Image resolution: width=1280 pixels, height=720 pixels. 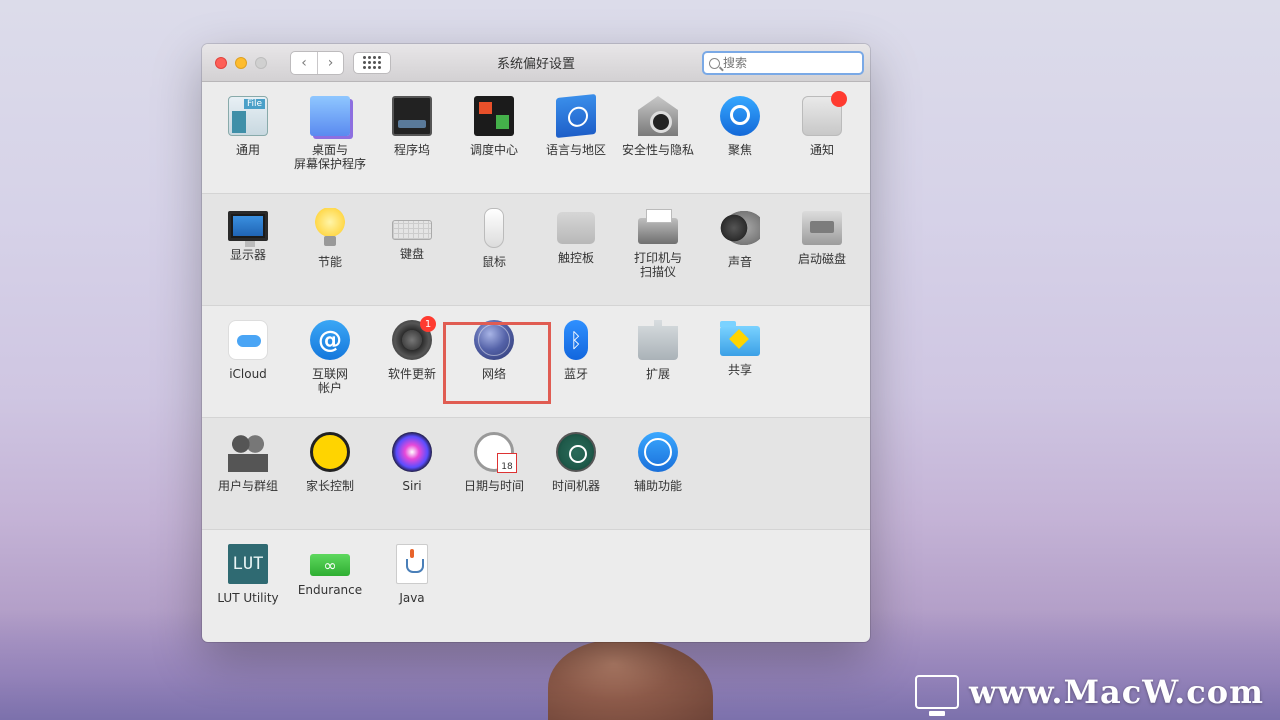 I want to click on pref-energy-saver: 节能, so click(x=330, y=238).